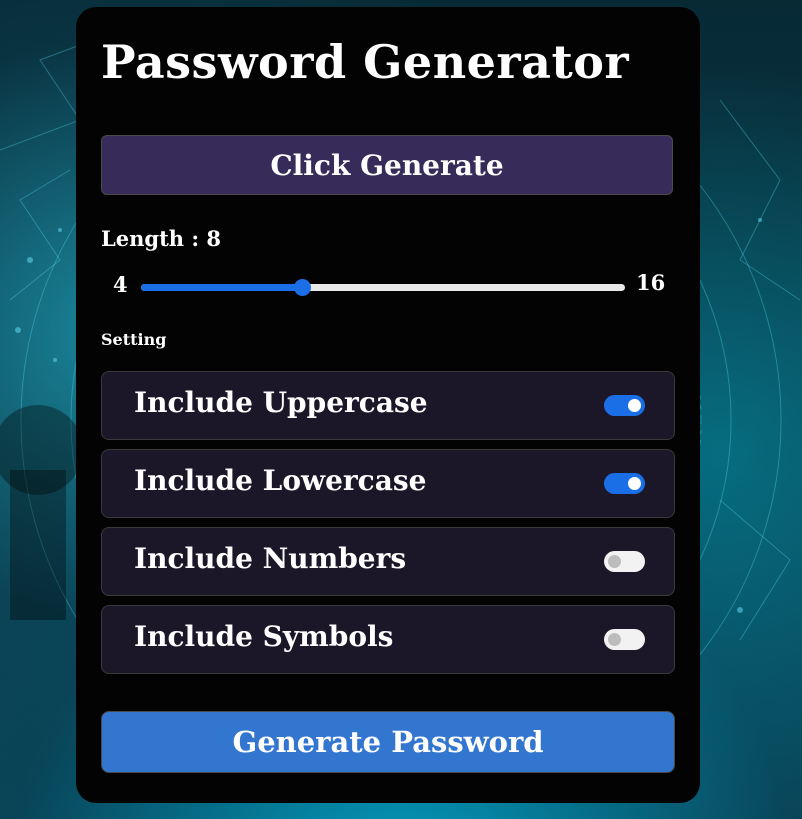 The width and height of the screenshot is (802, 819). I want to click on option-uppercase: Include Uppercase, so click(388, 405).